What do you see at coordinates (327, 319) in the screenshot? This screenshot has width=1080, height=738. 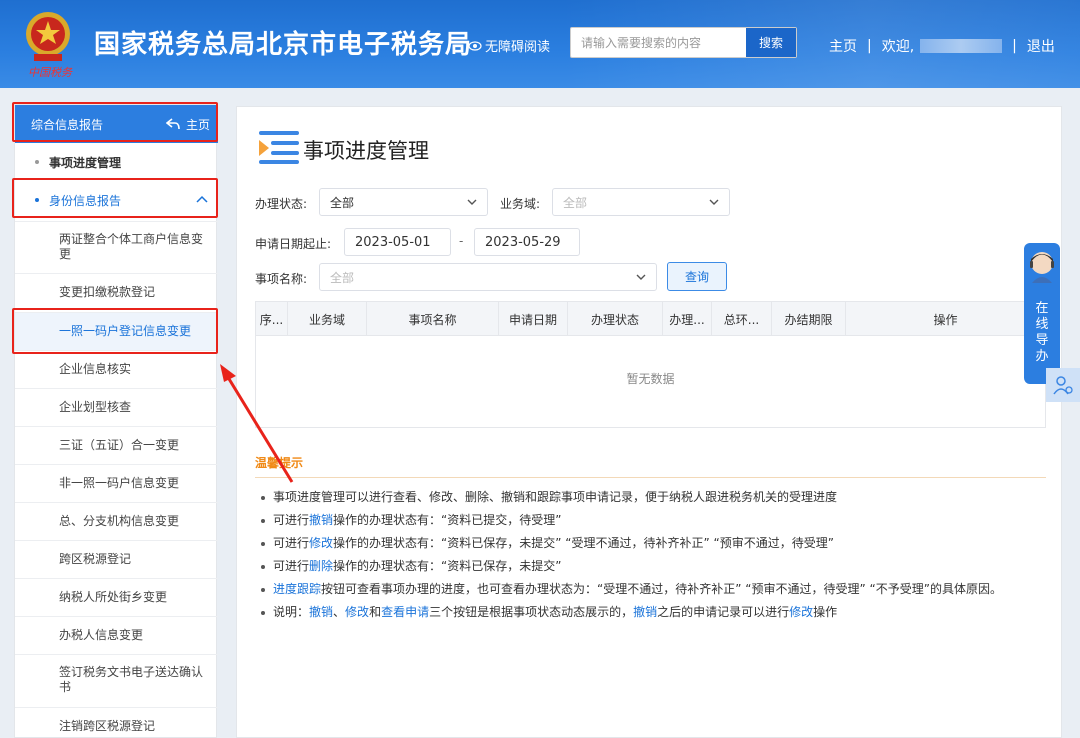 I see `column-header: 业务域` at bounding box center [327, 319].